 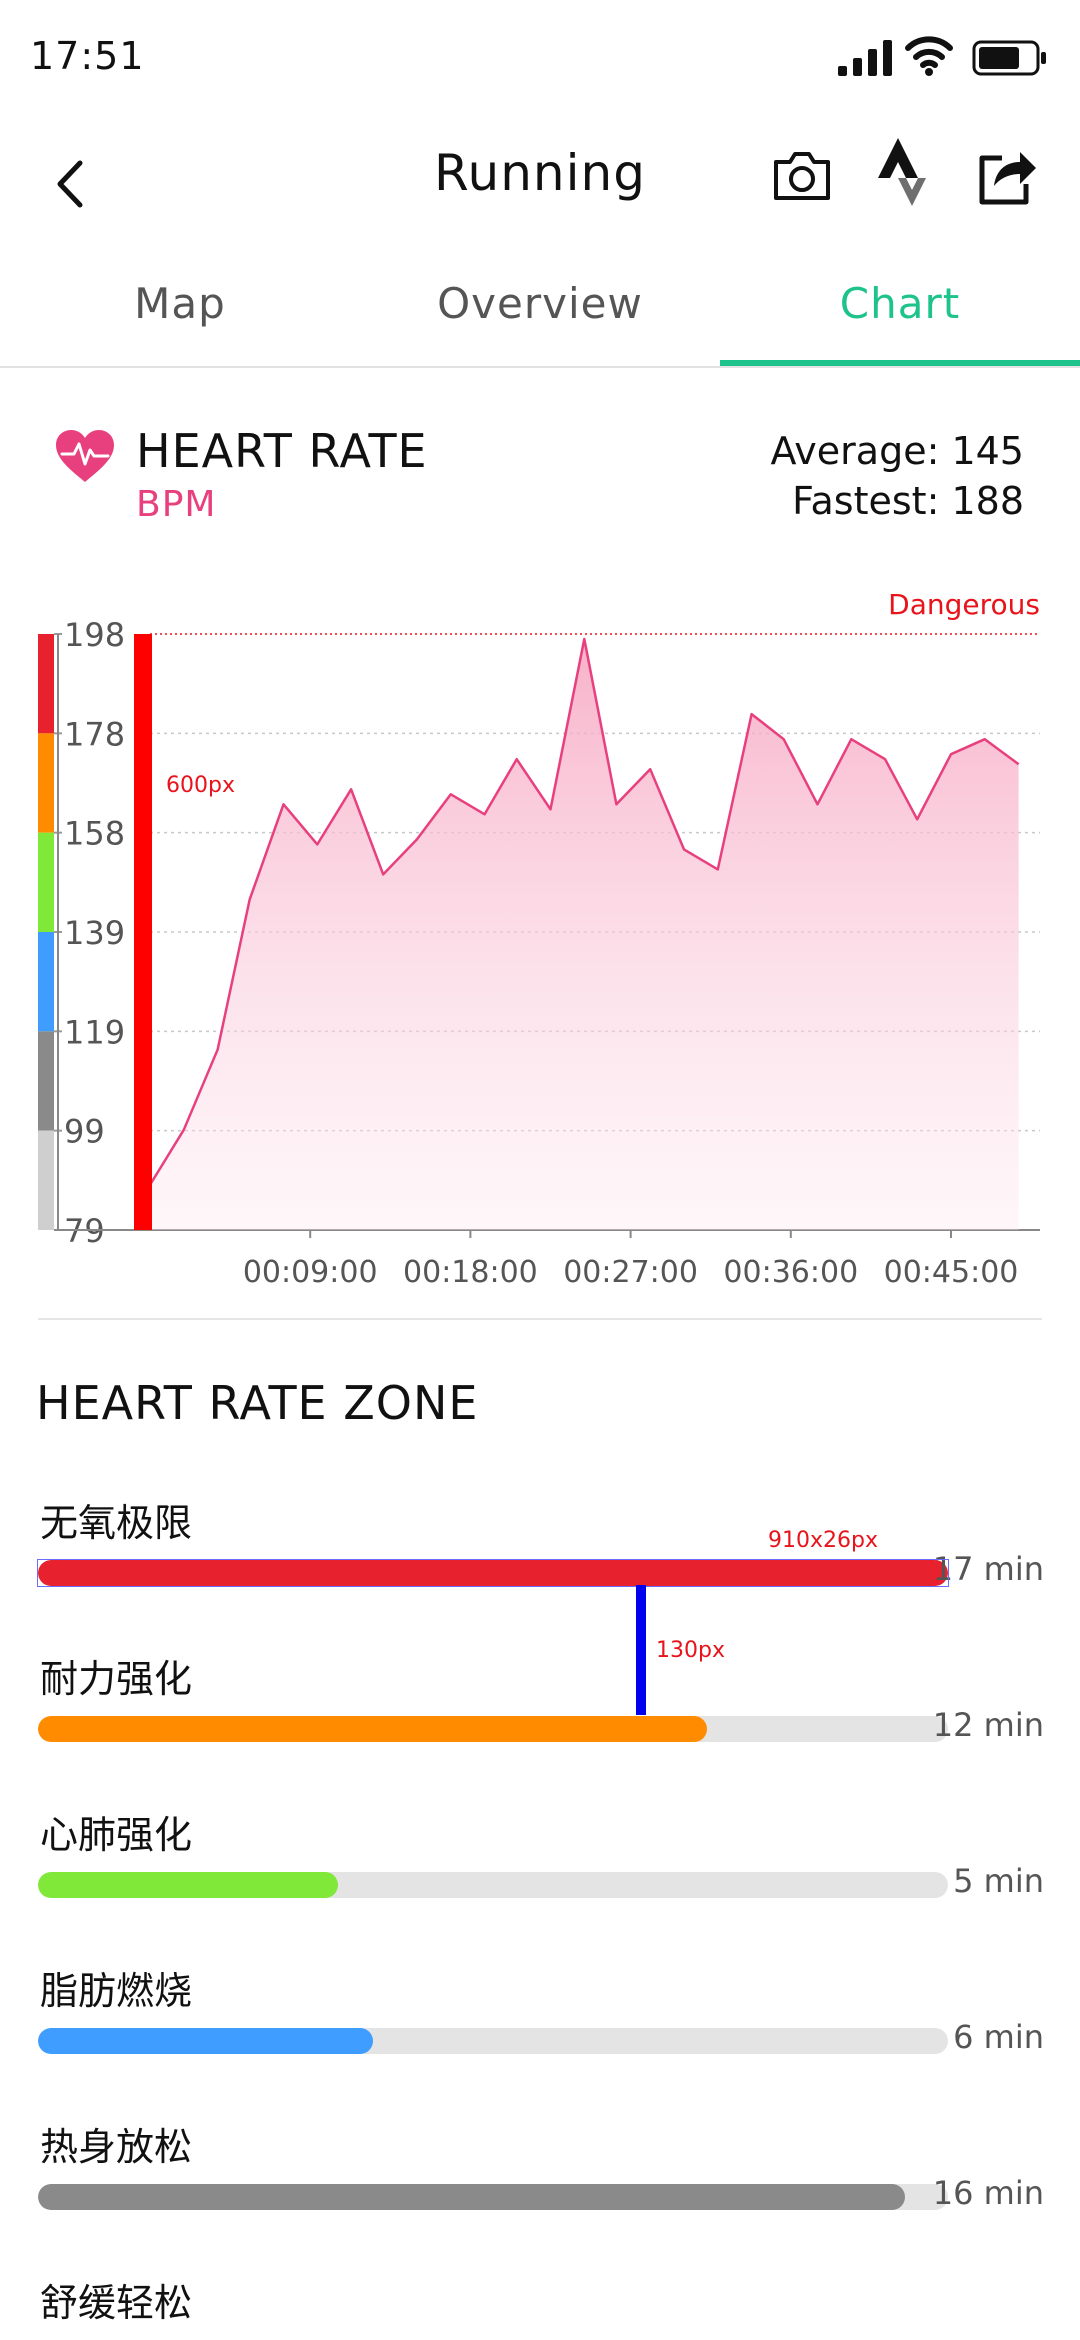 What do you see at coordinates (94, 1032) in the screenshot?
I see `y-tick-label: 119` at bounding box center [94, 1032].